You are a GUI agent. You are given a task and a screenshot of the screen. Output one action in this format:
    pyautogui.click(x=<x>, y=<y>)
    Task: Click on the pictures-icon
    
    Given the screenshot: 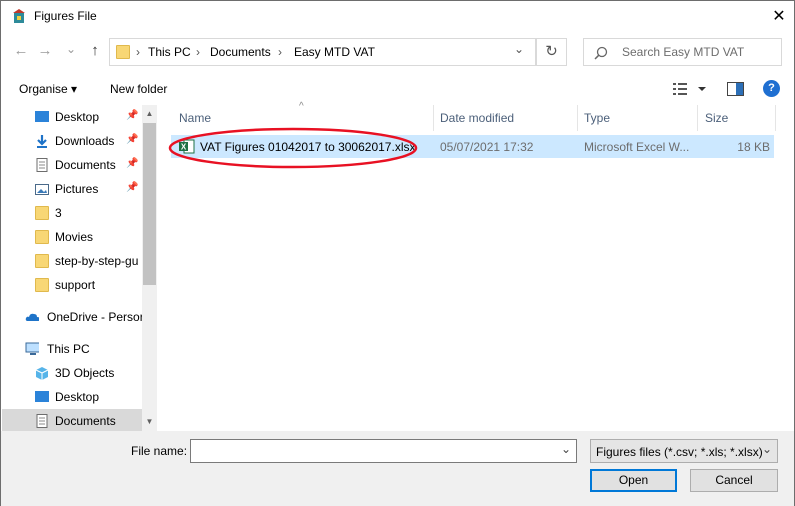 What is the action you would take?
    pyautogui.click(x=42, y=189)
    